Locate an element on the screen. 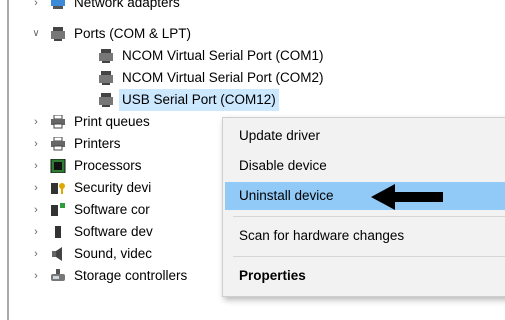  network-adapter-icon is located at coordinates (58, 4).